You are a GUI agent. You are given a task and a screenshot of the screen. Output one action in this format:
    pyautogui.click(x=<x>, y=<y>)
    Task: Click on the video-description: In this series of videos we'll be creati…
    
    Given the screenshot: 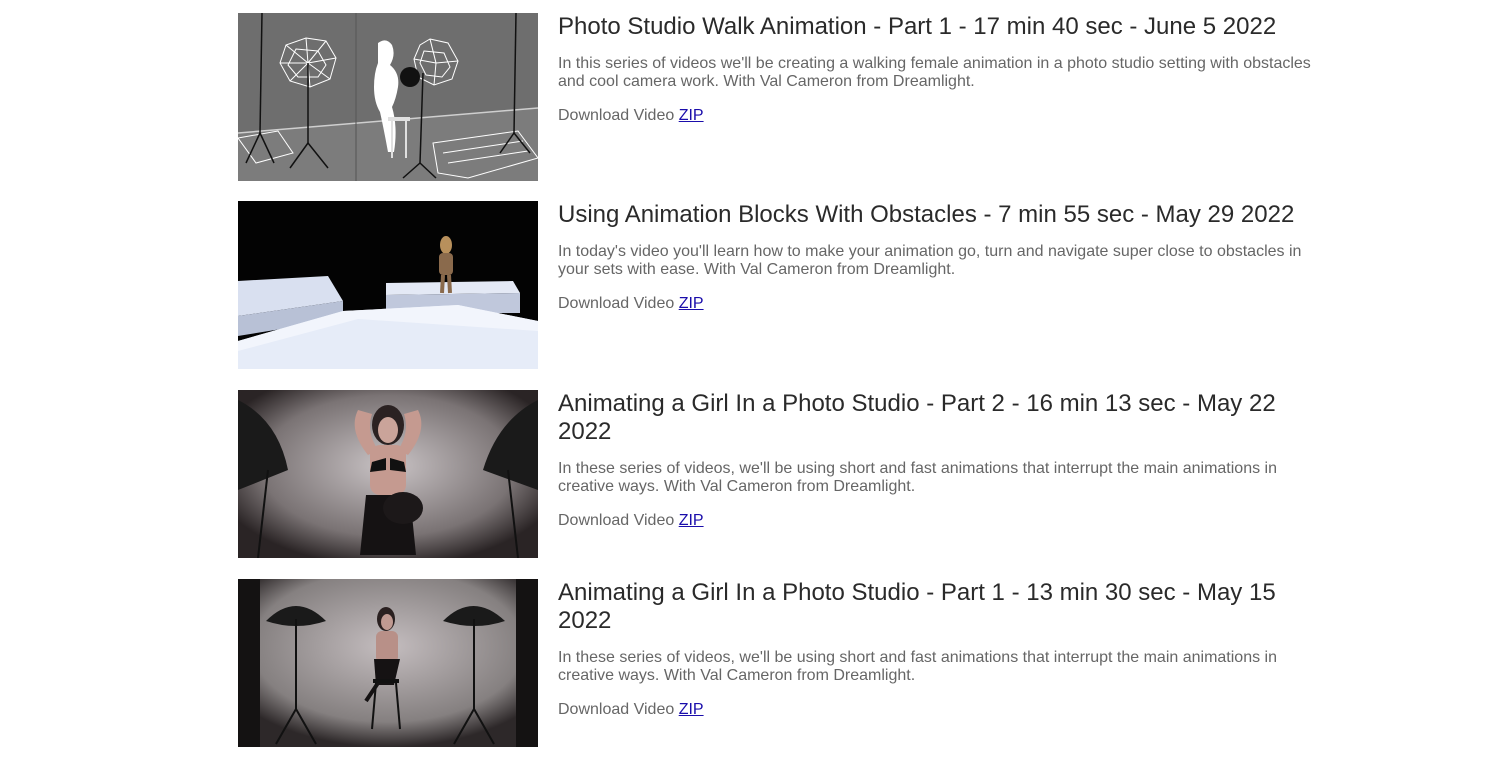 What is the action you would take?
    pyautogui.click(x=934, y=72)
    